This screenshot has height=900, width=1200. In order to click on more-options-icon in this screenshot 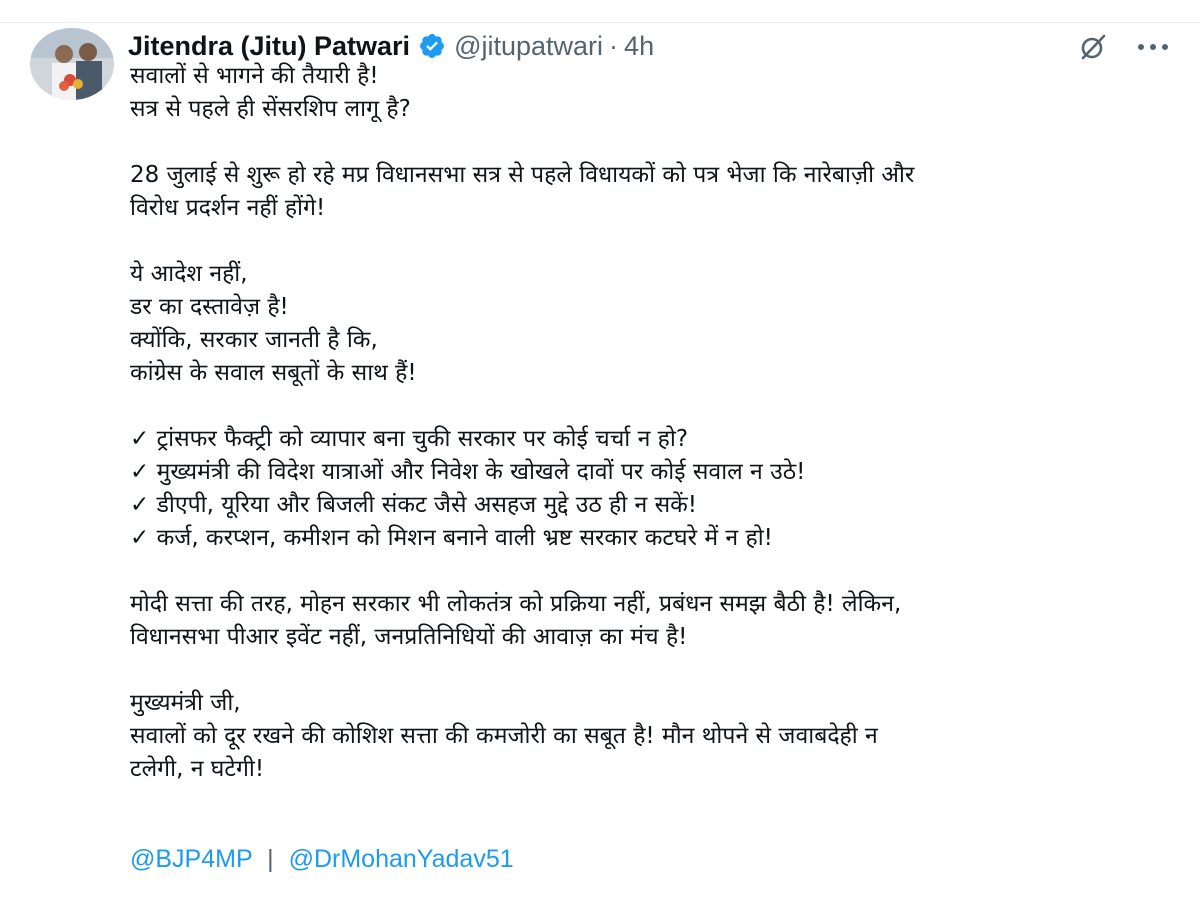, I will do `click(1153, 47)`.